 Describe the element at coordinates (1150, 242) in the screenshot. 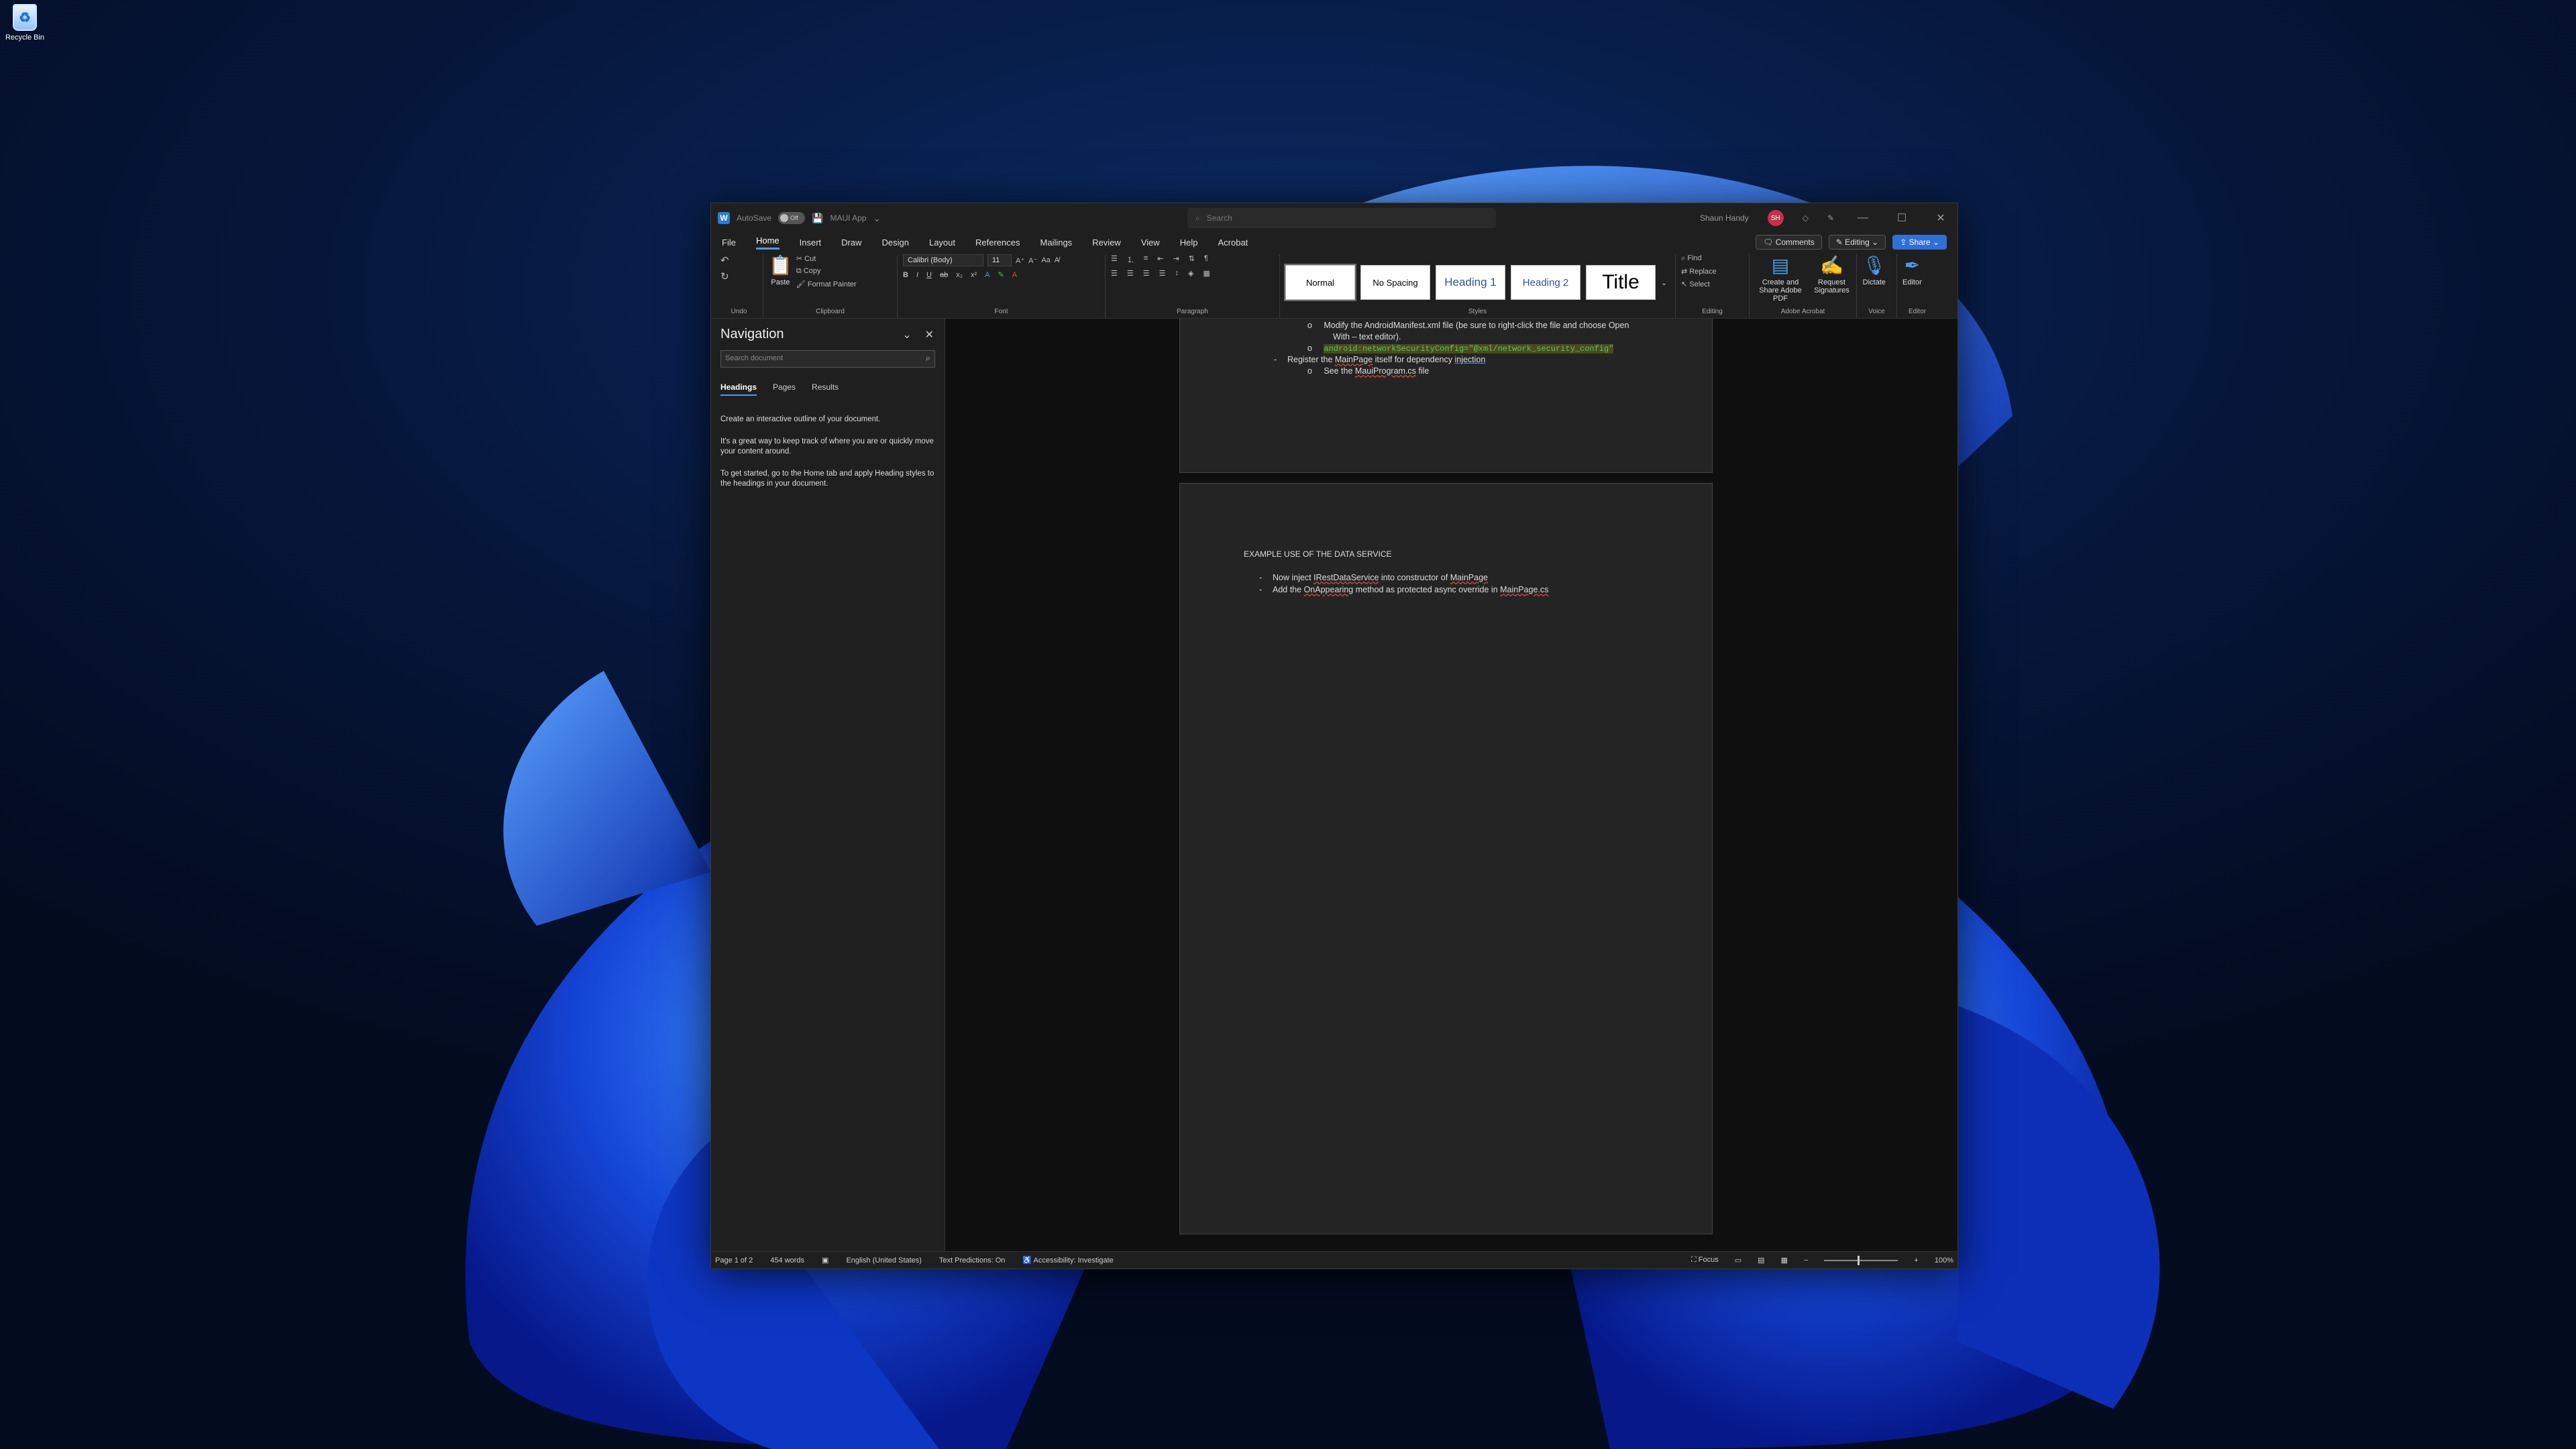

I see `tab-view: View` at that location.